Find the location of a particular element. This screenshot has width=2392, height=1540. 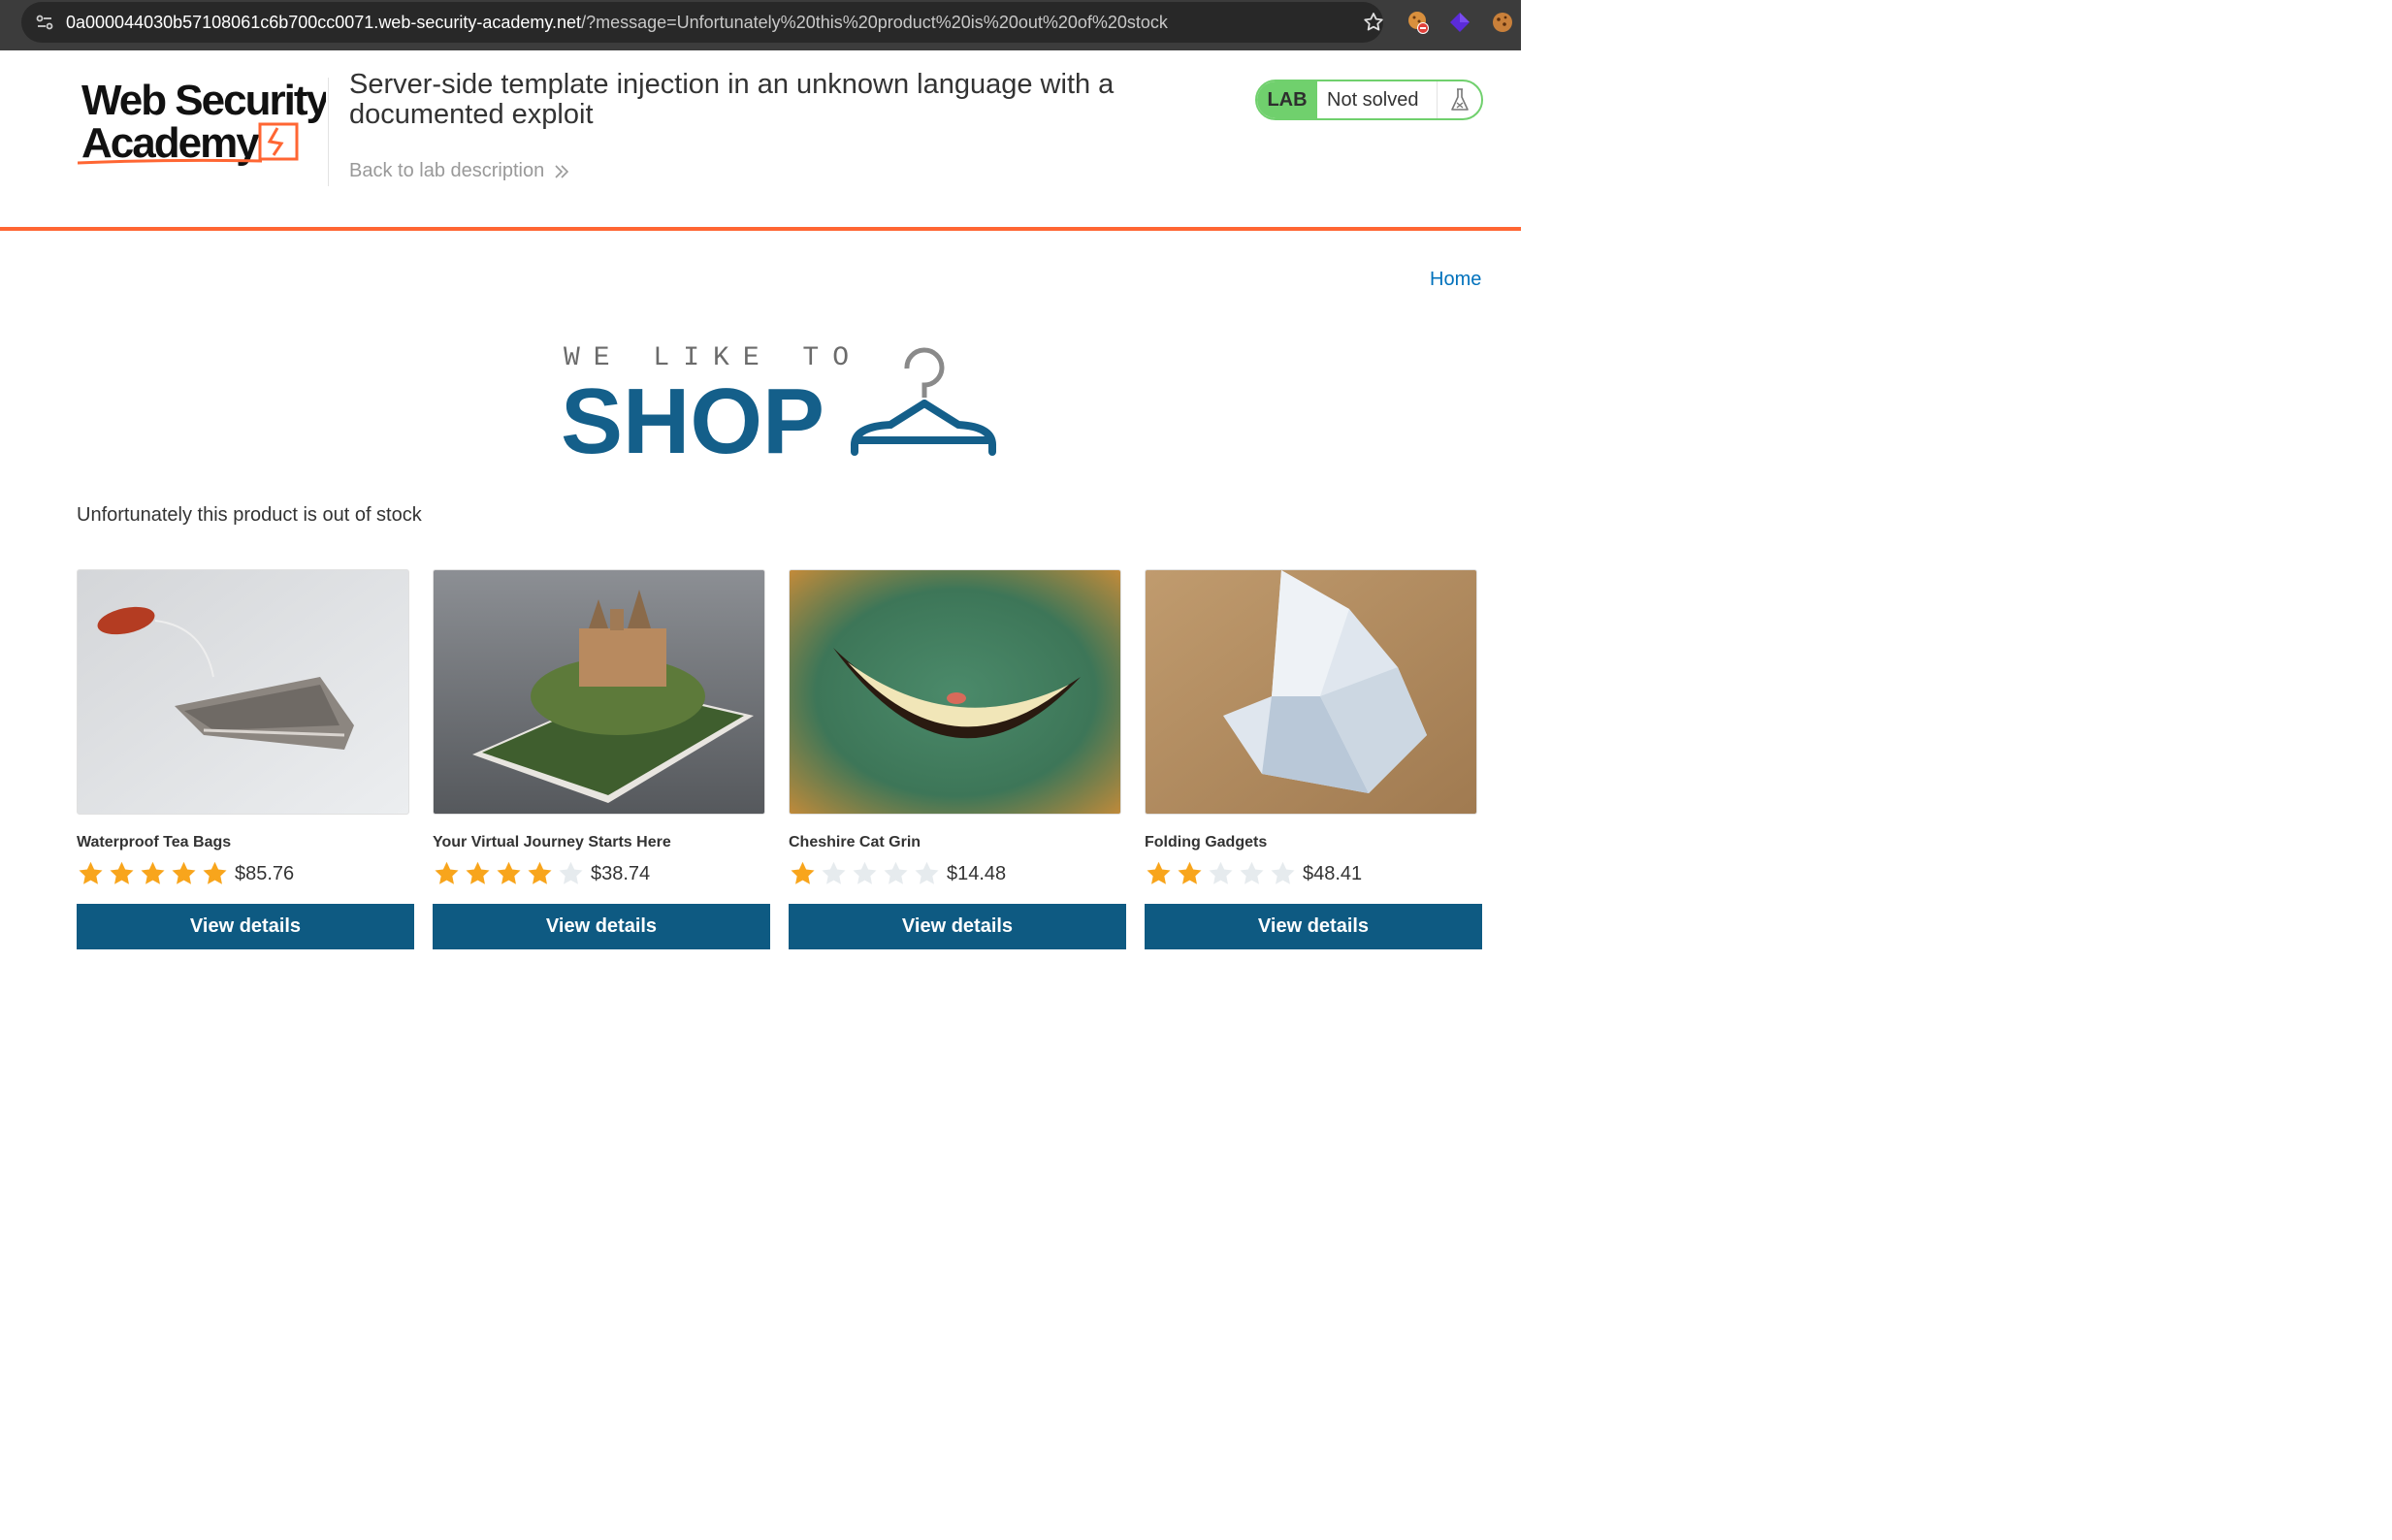

double-chevron-right-icon is located at coordinates (562, 171).